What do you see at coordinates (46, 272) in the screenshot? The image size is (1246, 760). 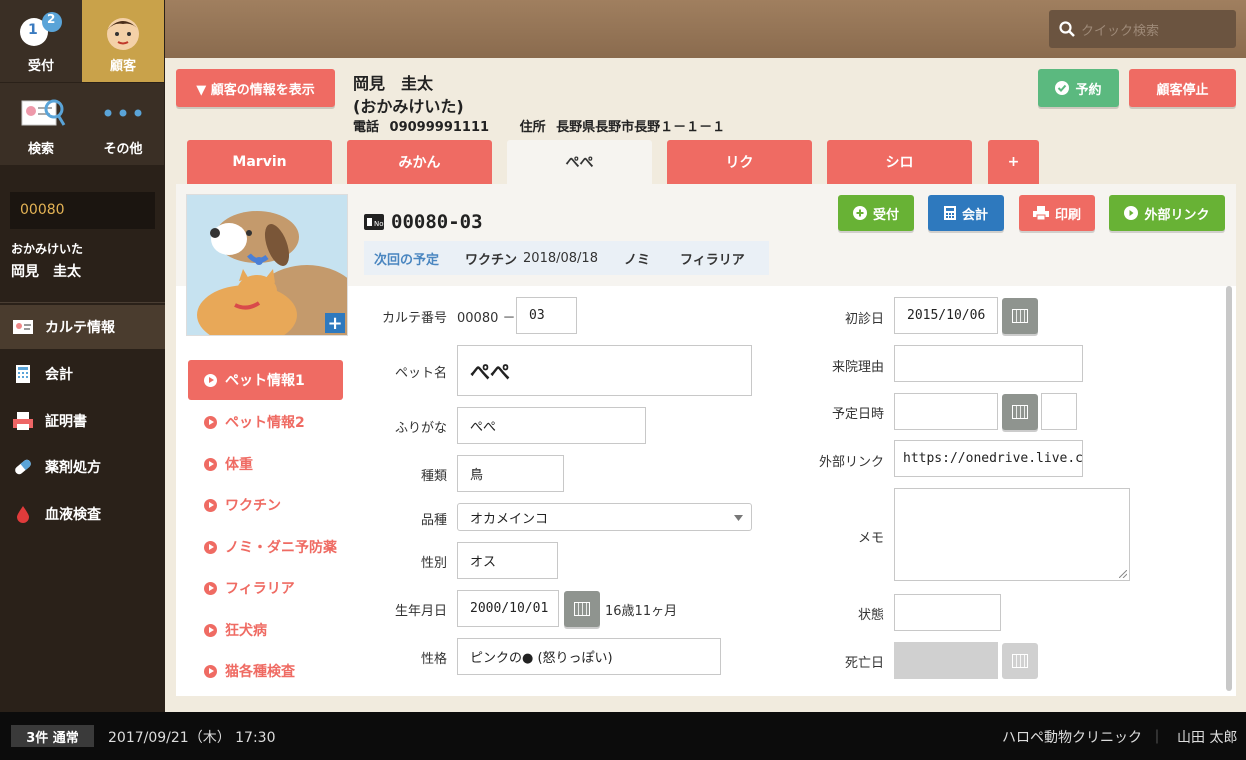 I see `customer-name: 岡見 圭太` at bounding box center [46, 272].